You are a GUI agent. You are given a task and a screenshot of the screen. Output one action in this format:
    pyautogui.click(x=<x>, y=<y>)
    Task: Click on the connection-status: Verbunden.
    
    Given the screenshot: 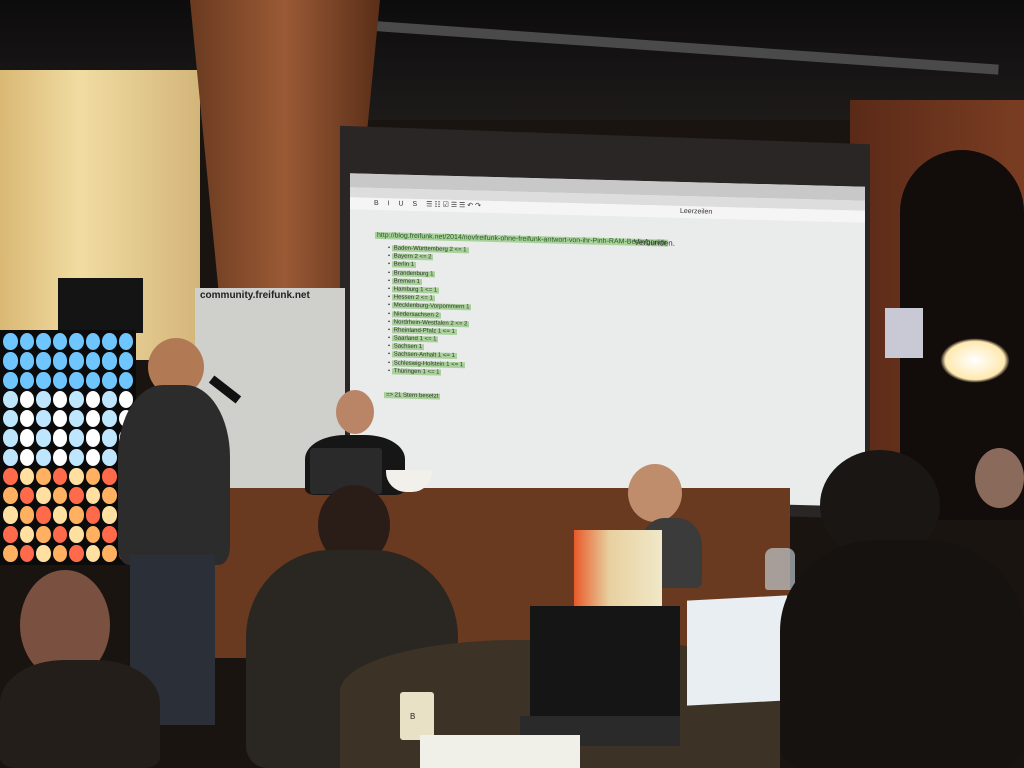 What is the action you would take?
    pyautogui.click(x=654, y=242)
    